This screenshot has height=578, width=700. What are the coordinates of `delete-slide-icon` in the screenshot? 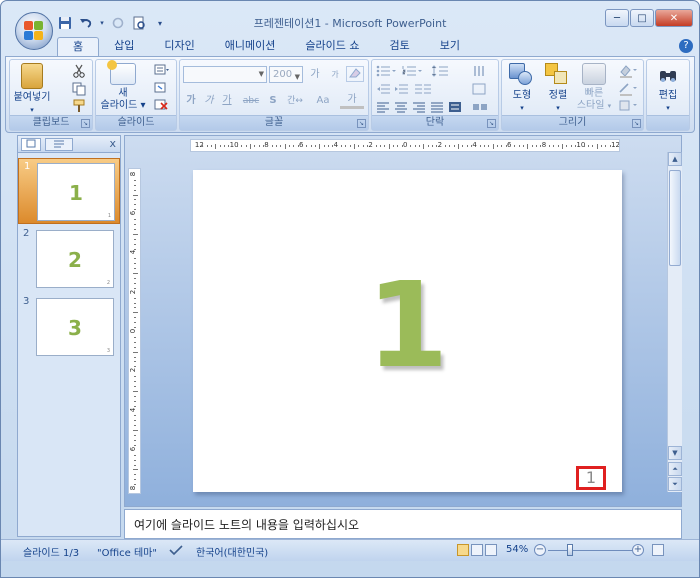 It's located at (162, 106).